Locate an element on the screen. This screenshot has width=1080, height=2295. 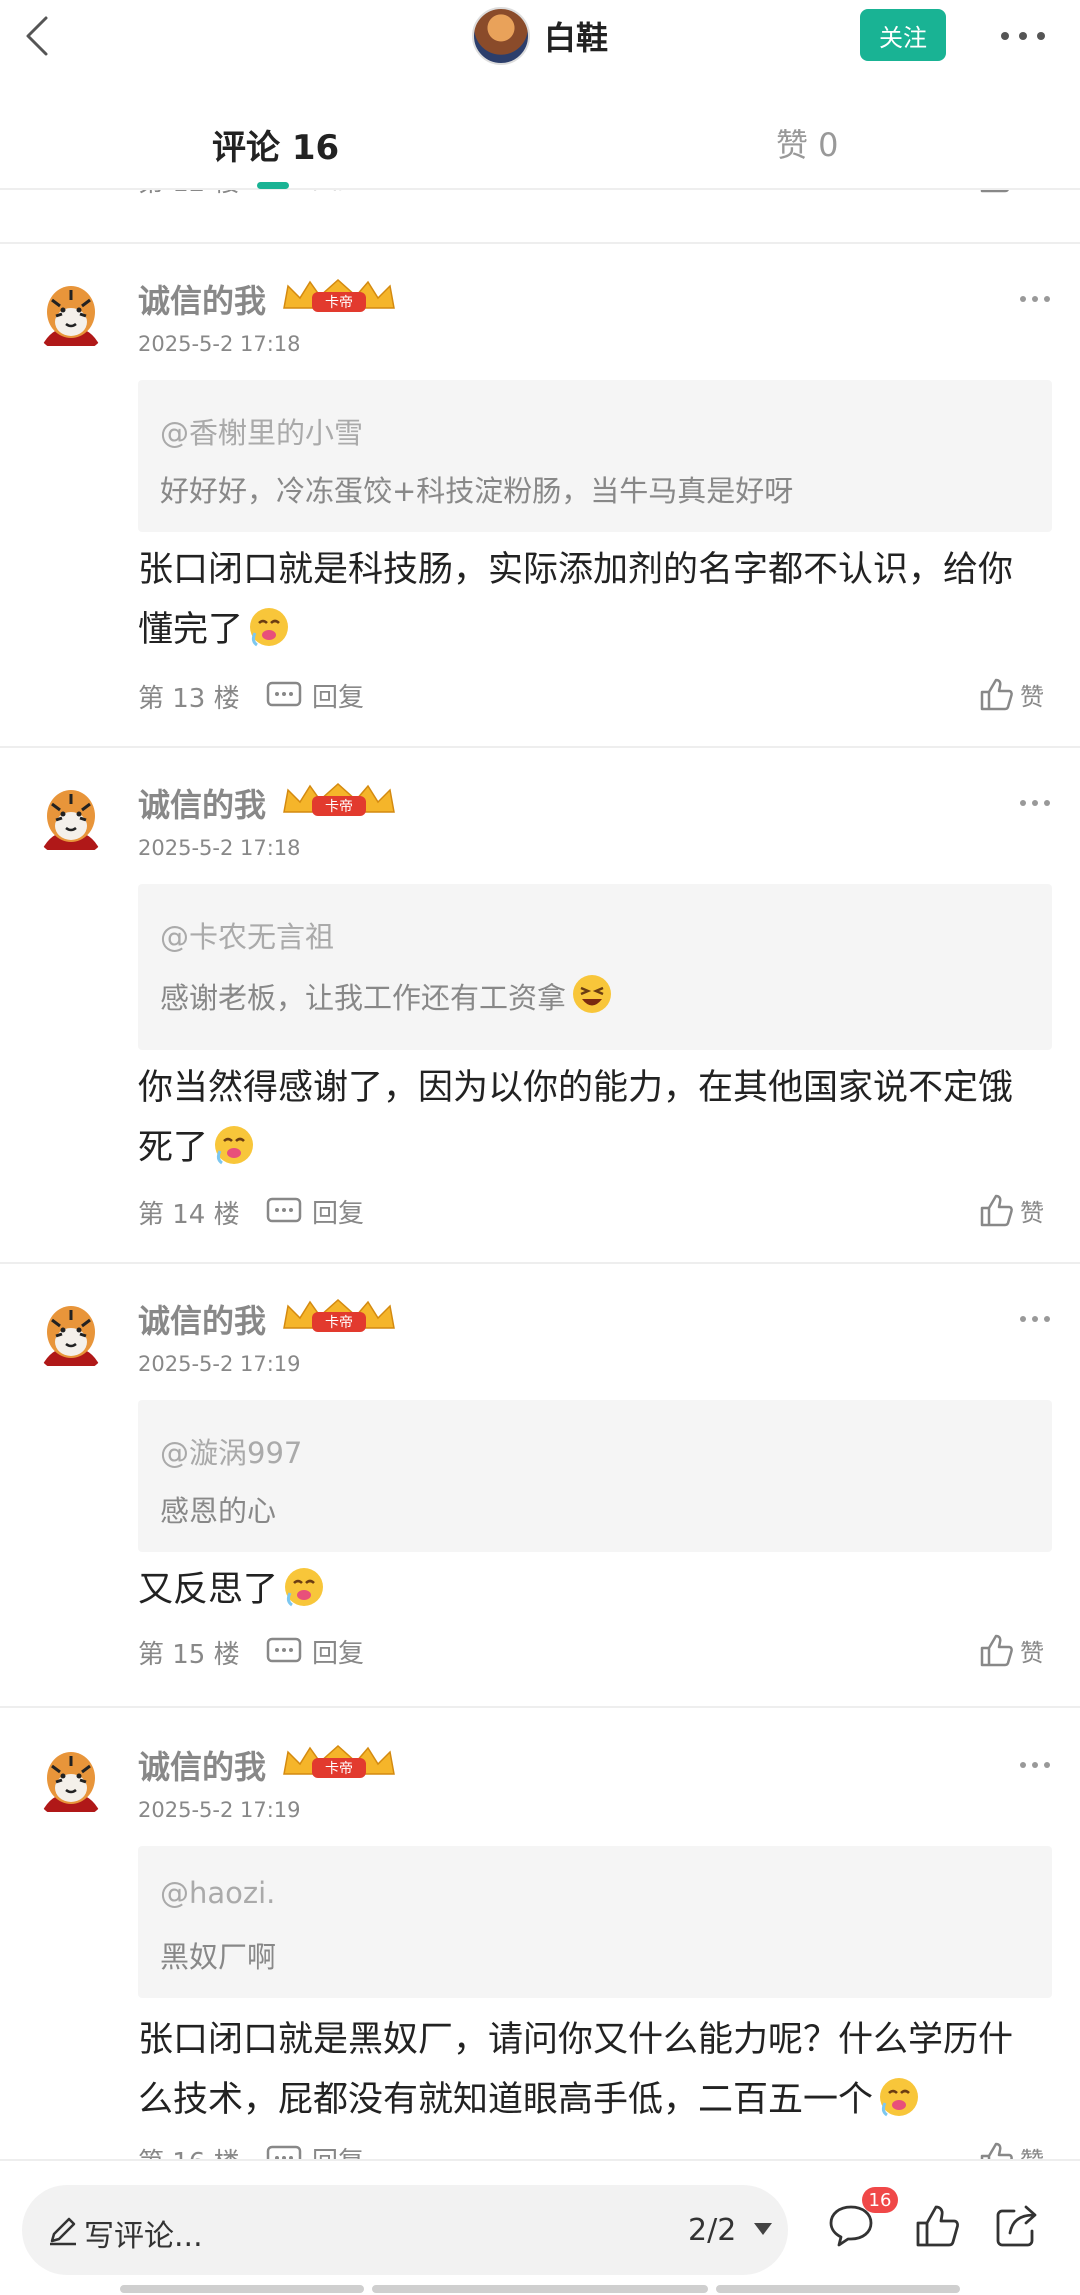
more-options-icon is located at coordinates (1023, 36).